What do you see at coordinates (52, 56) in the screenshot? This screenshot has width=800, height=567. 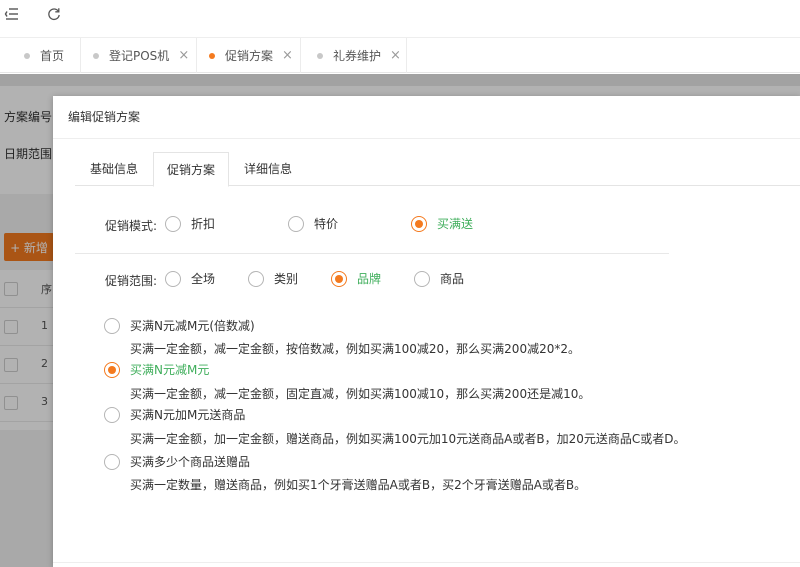 I see `tab-label: 首页` at bounding box center [52, 56].